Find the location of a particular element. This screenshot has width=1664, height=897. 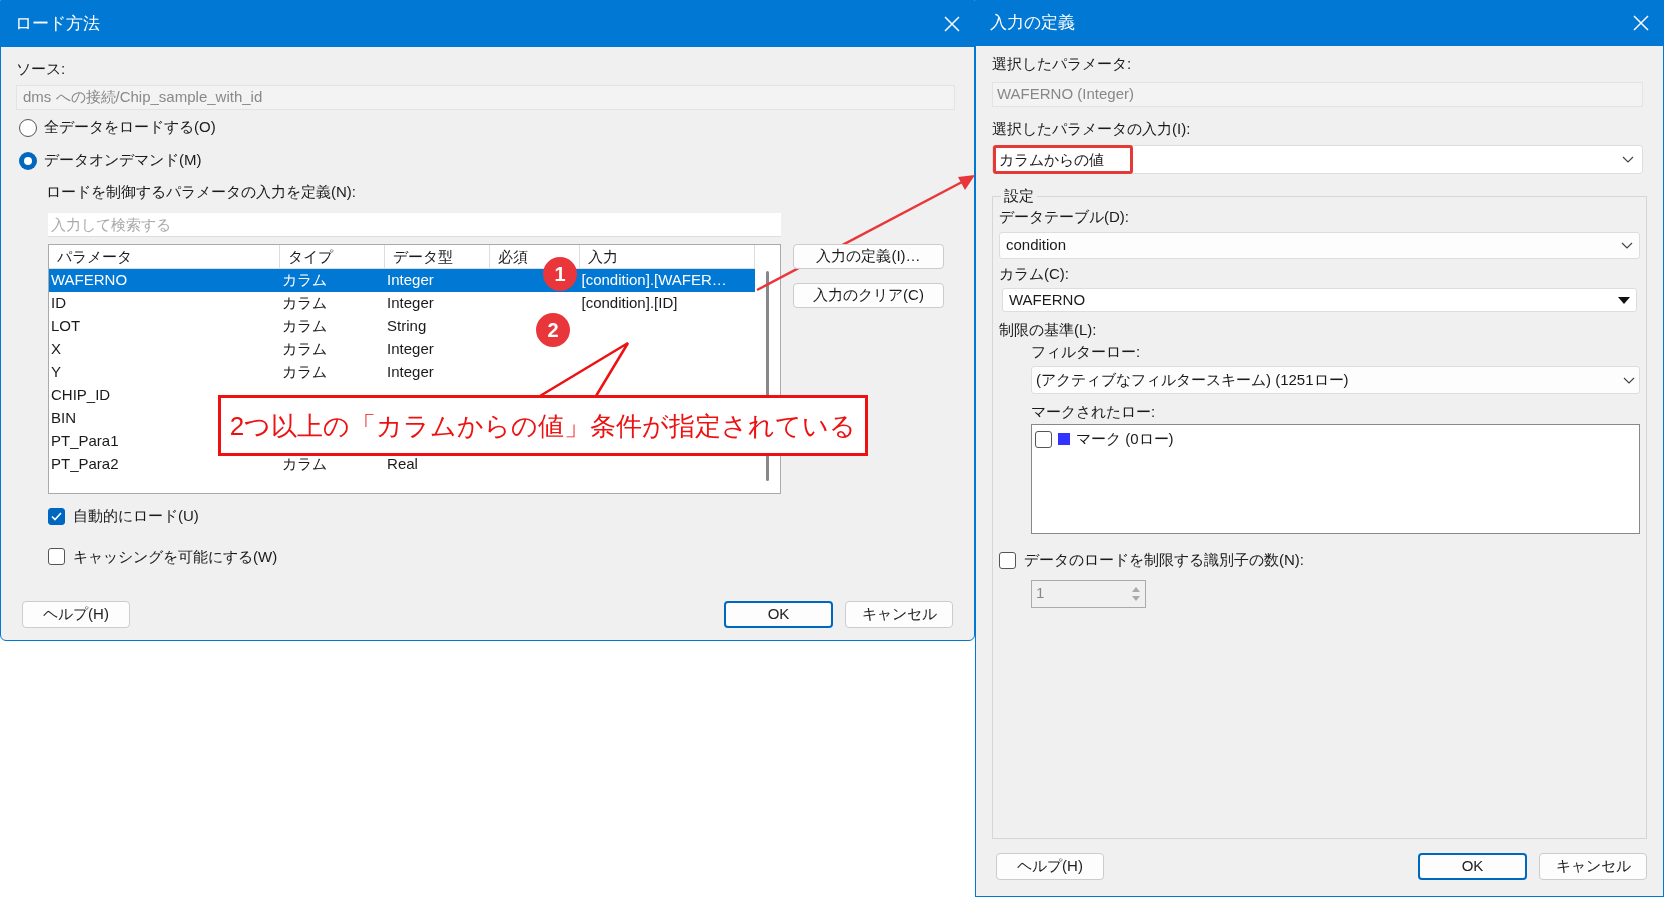

table-cell: BIN is located at coordinates (63, 418).